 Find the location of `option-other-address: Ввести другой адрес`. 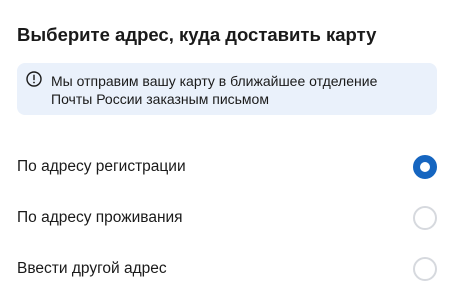

option-other-address: Ввести другой адрес is located at coordinates (227, 269).